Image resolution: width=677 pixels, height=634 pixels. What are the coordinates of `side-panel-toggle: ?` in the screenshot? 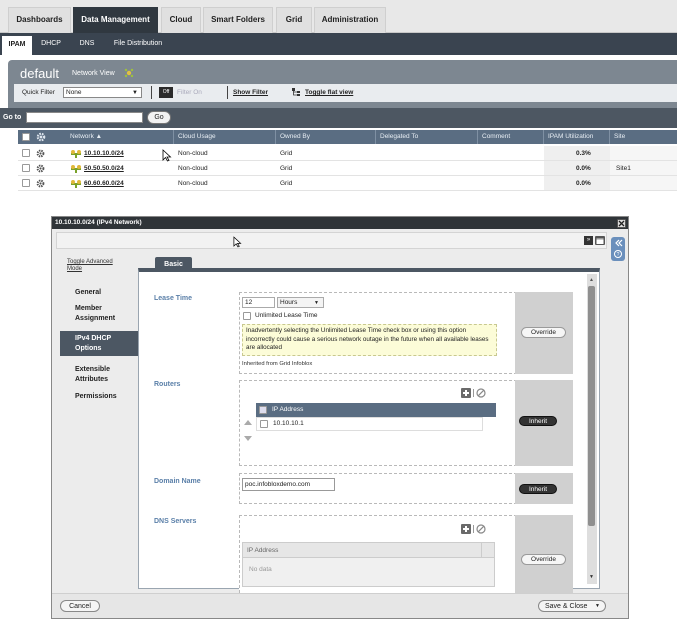 It's located at (618, 249).